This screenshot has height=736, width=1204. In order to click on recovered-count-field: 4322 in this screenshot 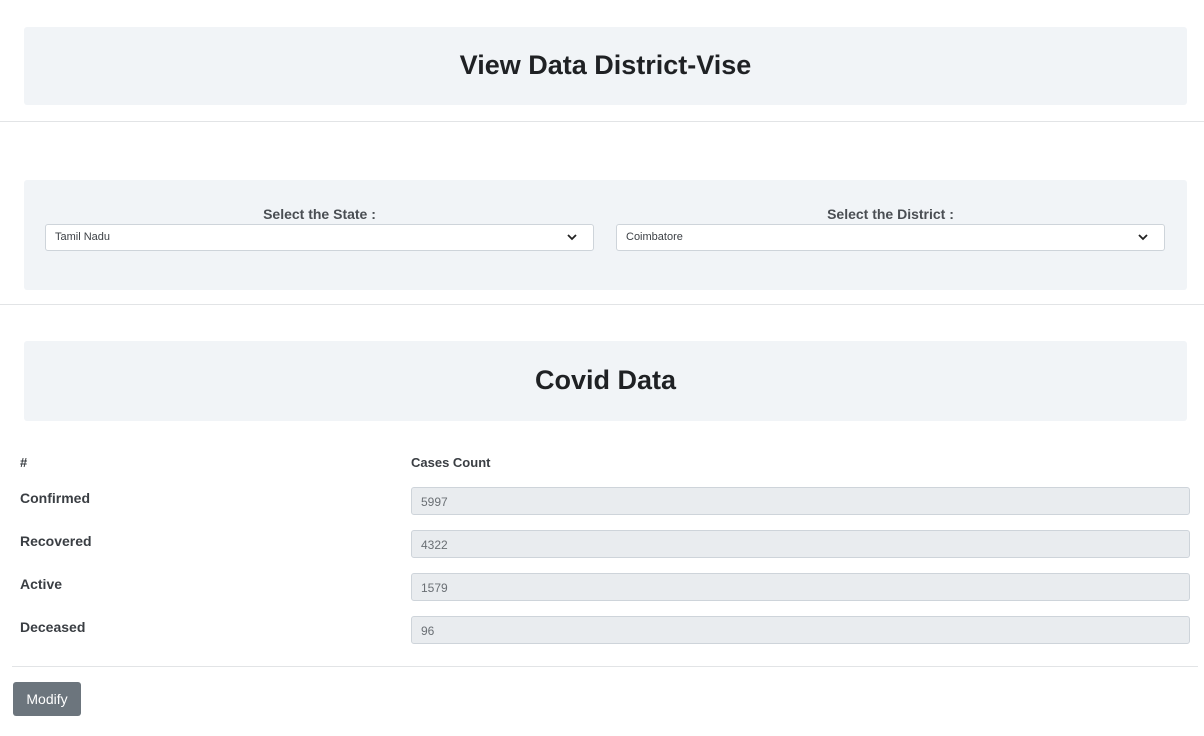, I will do `click(800, 544)`.